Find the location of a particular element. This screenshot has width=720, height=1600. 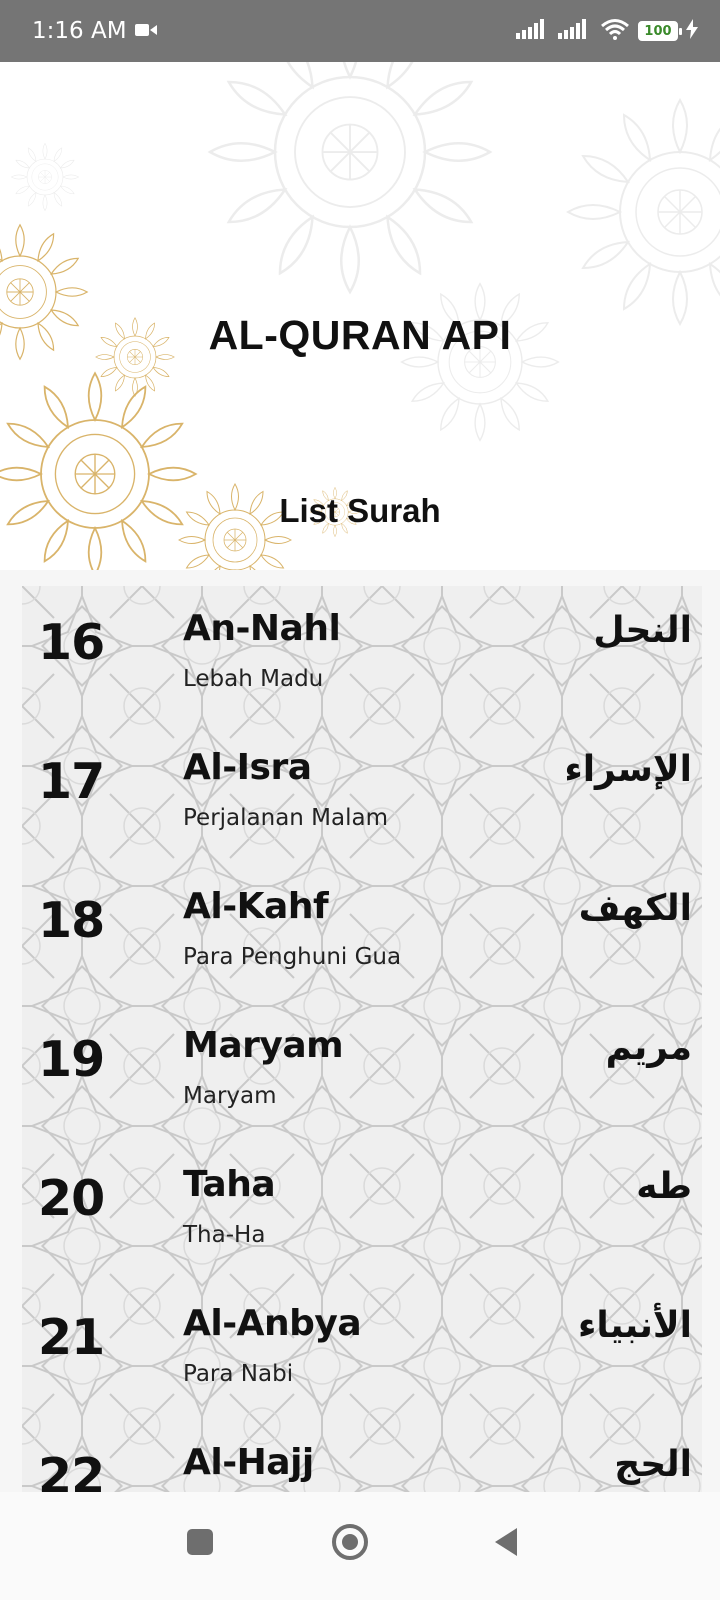

surah-number: 17 is located at coordinates (71, 781).